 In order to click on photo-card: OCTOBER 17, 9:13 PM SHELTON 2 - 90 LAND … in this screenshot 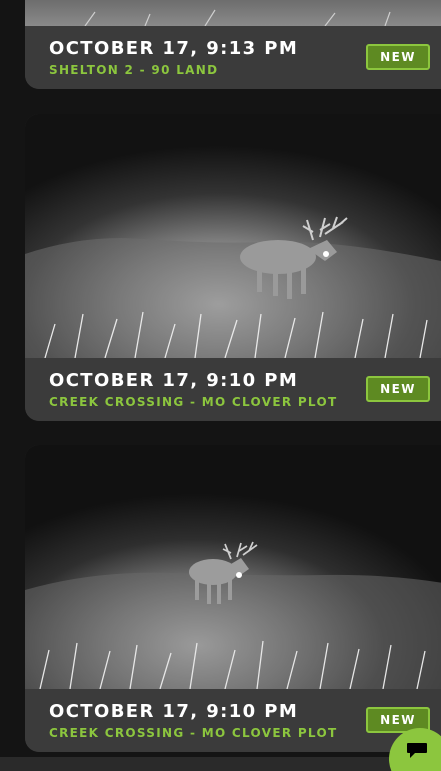, I will do `click(233, 44)`.